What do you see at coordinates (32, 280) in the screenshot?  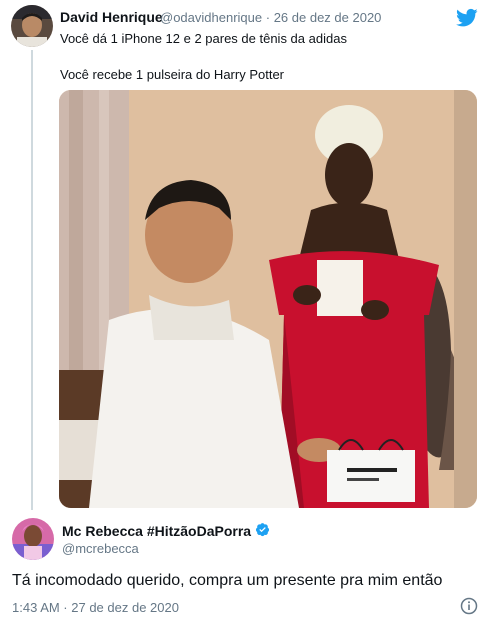 I see `thread-connector-line` at bounding box center [32, 280].